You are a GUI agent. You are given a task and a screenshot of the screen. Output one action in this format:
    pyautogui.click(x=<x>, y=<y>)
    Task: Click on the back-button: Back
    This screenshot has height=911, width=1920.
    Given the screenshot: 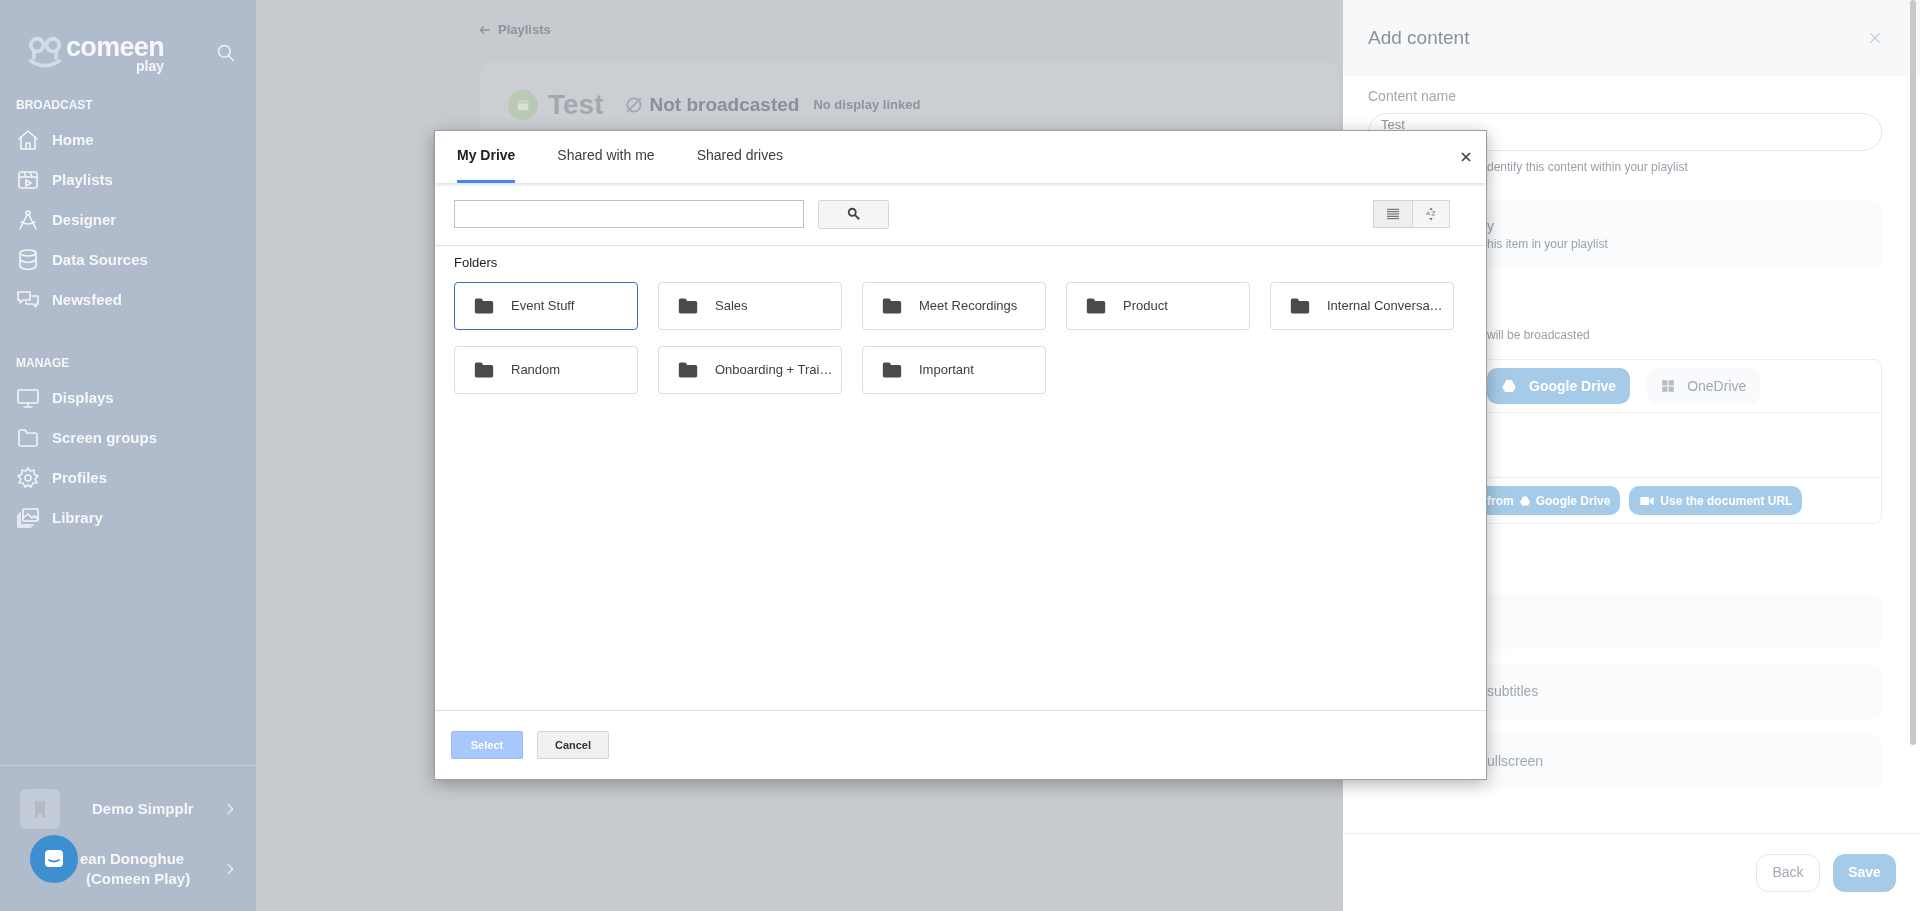 What is the action you would take?
    pyautogui.click(x=1788, y=872)
    